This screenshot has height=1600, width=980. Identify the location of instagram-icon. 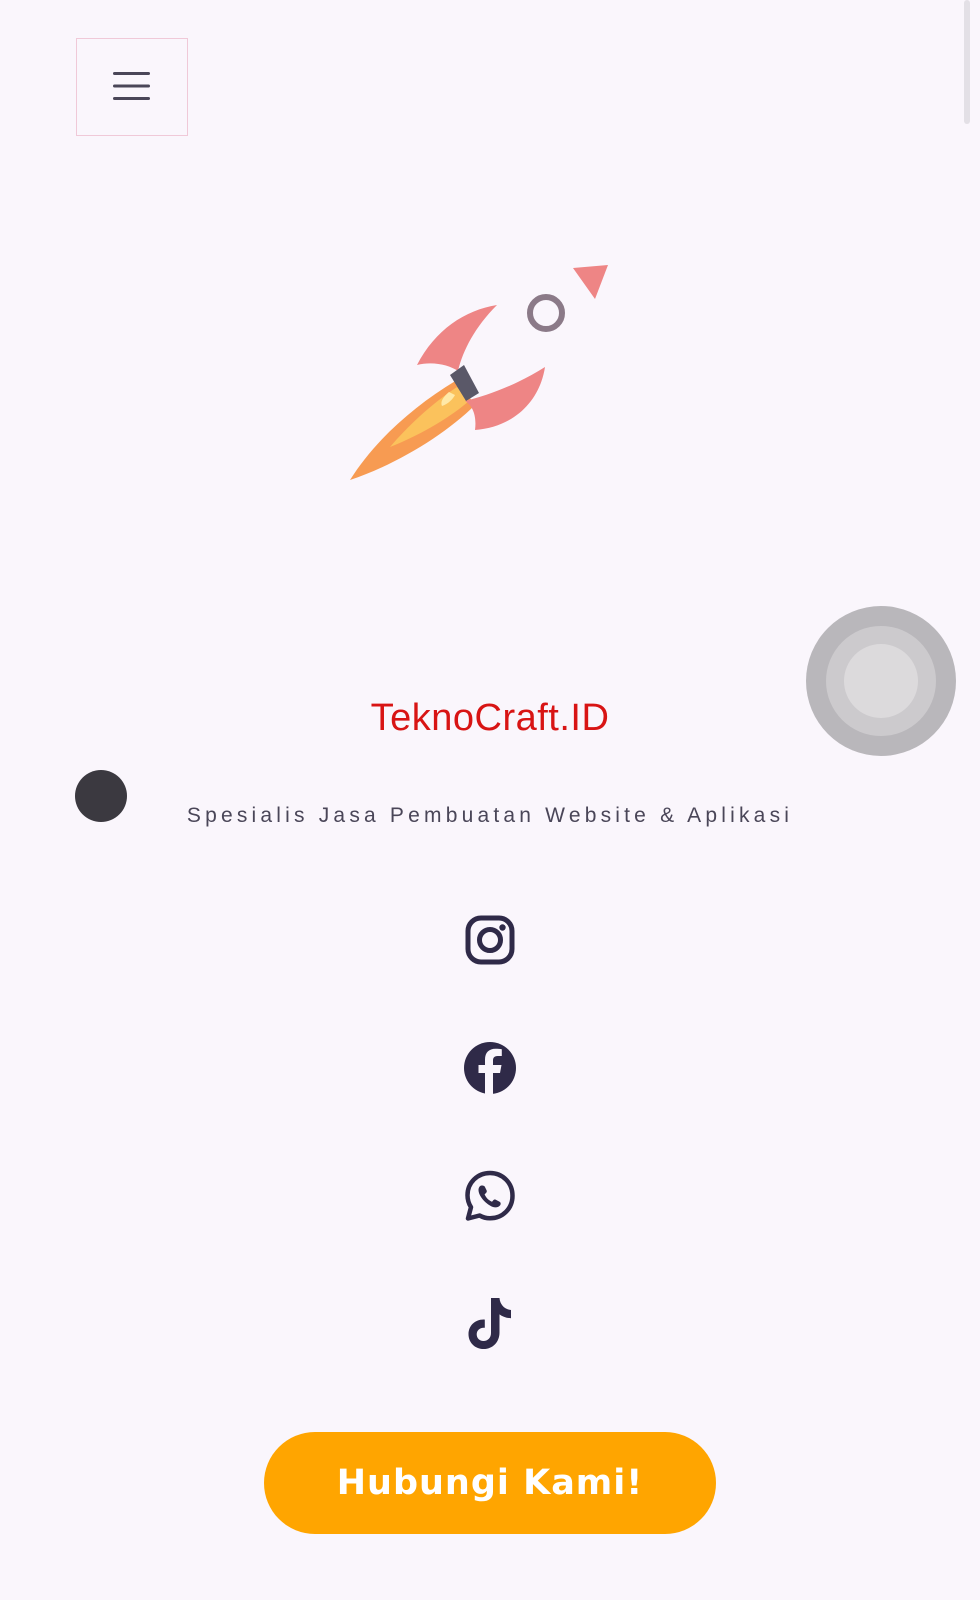
(490, 944).